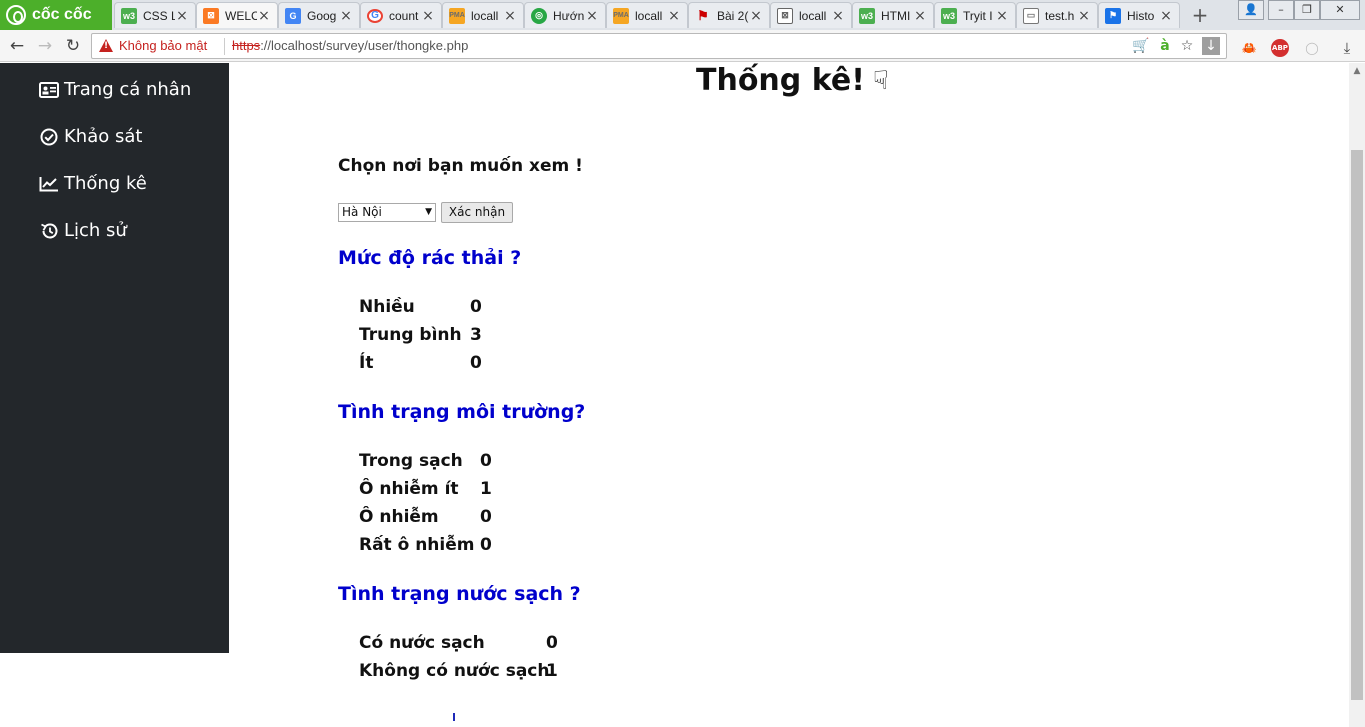 This screenshot has height=727, width=1365. What do you see at coordinates (454, 717) in the screenshot?
I see `text-cursor` at bounding box center [454, 717].